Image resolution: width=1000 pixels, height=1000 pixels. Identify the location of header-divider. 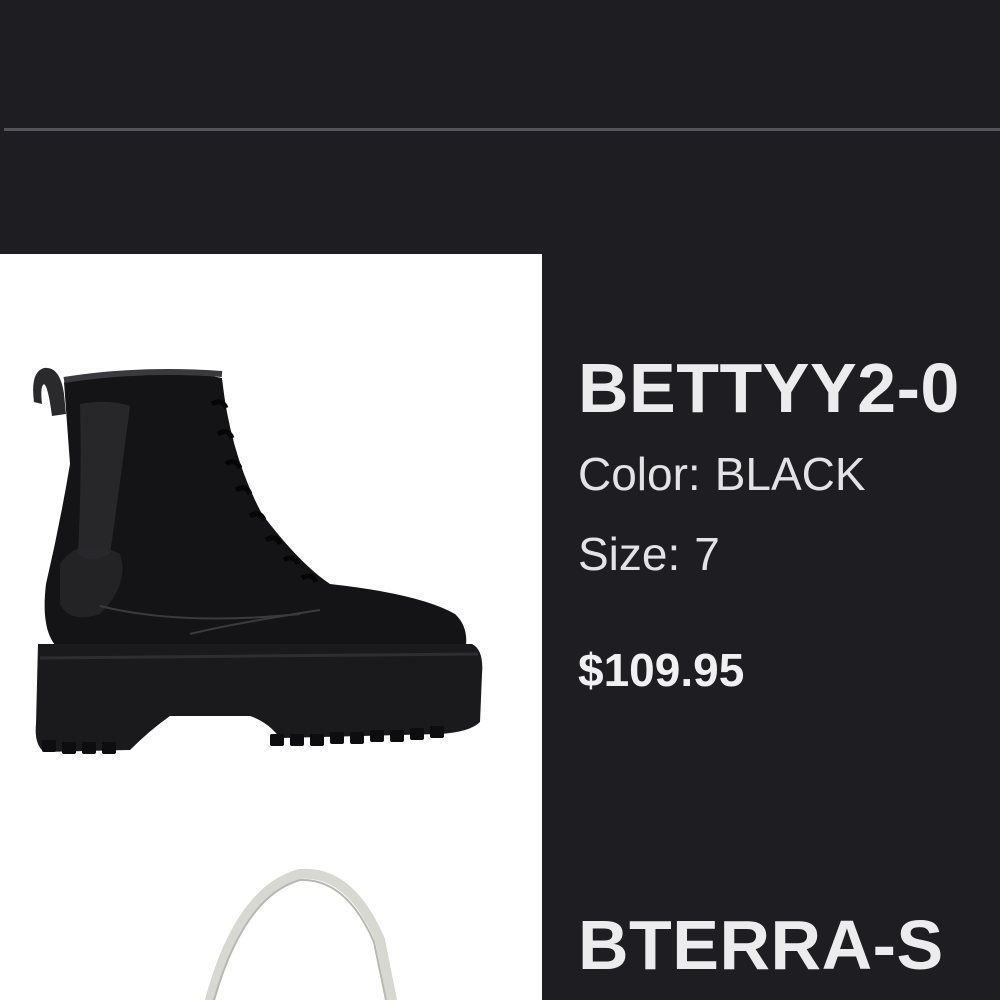
(502, 129).